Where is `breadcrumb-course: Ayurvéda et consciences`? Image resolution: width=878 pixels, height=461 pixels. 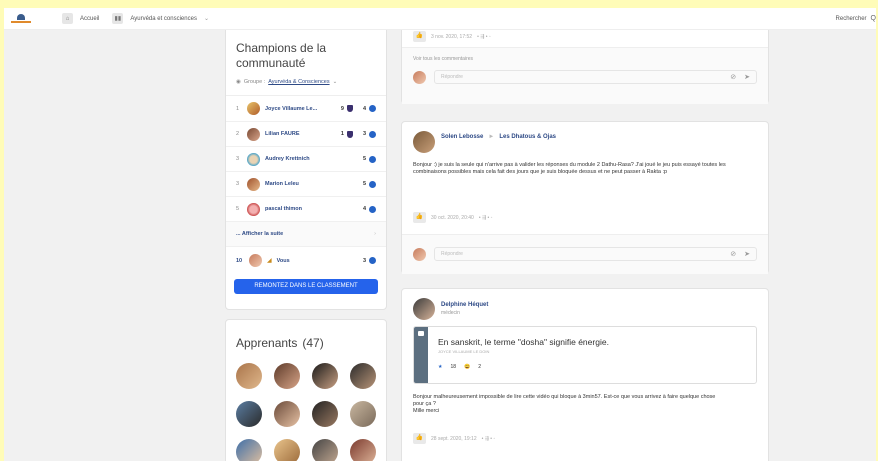
breadcrumb-course: Ayurvéda et consciences is located at coordinates (163, 19).